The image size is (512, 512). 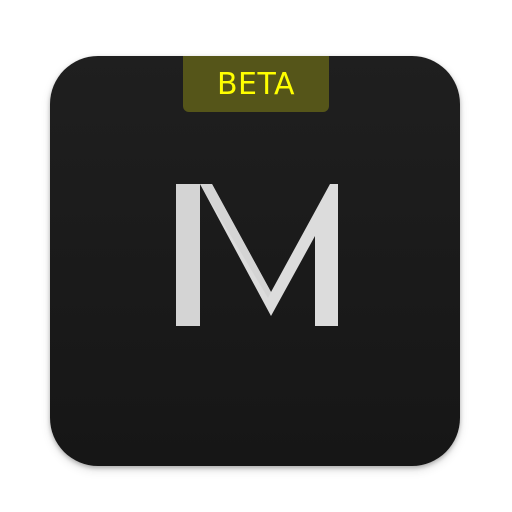 I want to click on m-logo-glyph-shade, so click(x=223, y=255).